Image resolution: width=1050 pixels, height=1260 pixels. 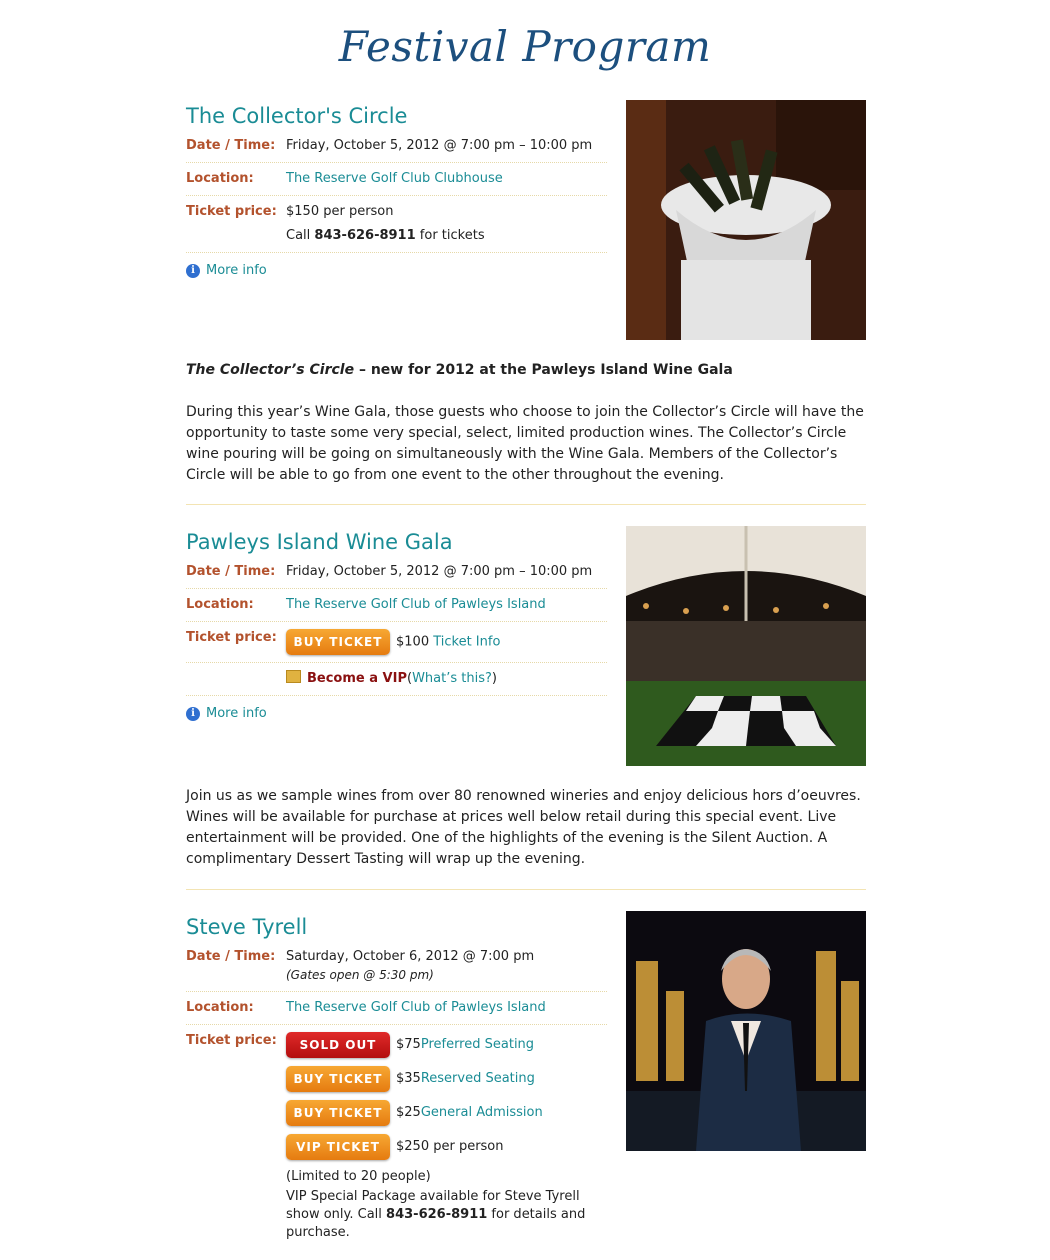 I want to click on intro-italic: The Collector’s Circle, so click(x=270, y=370).